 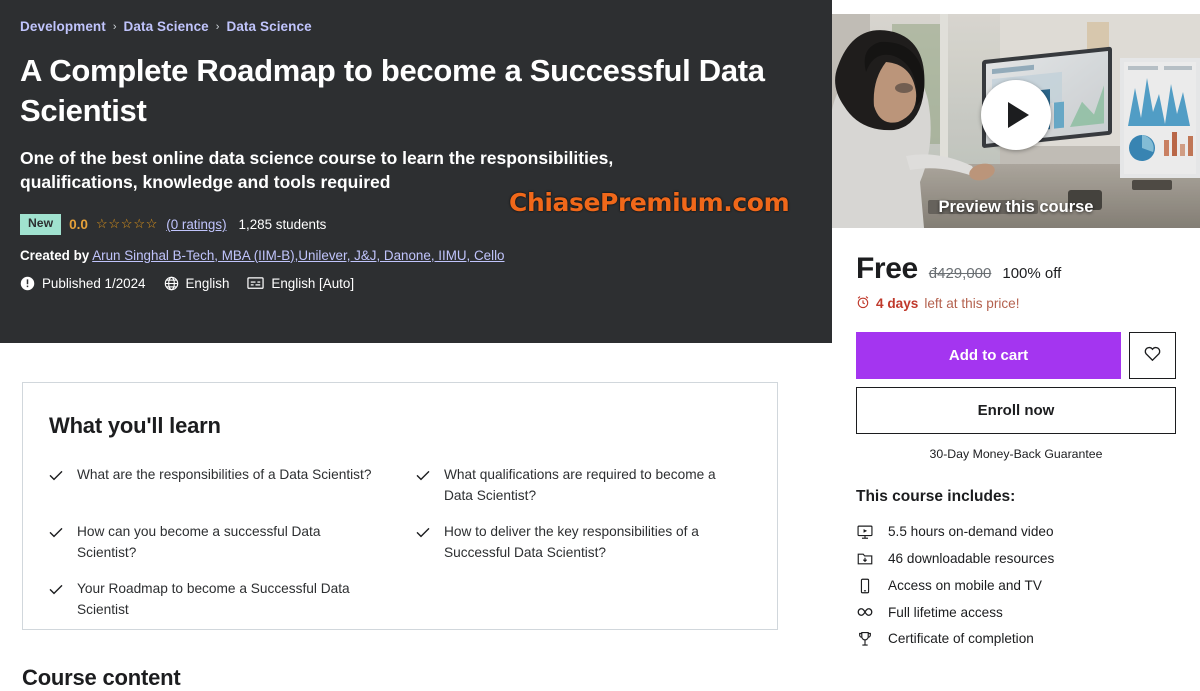 What do you see at coordinates (101, 677) in the screenshot?
I see `course-content-title: Course content` at bounding box center [101, 677].